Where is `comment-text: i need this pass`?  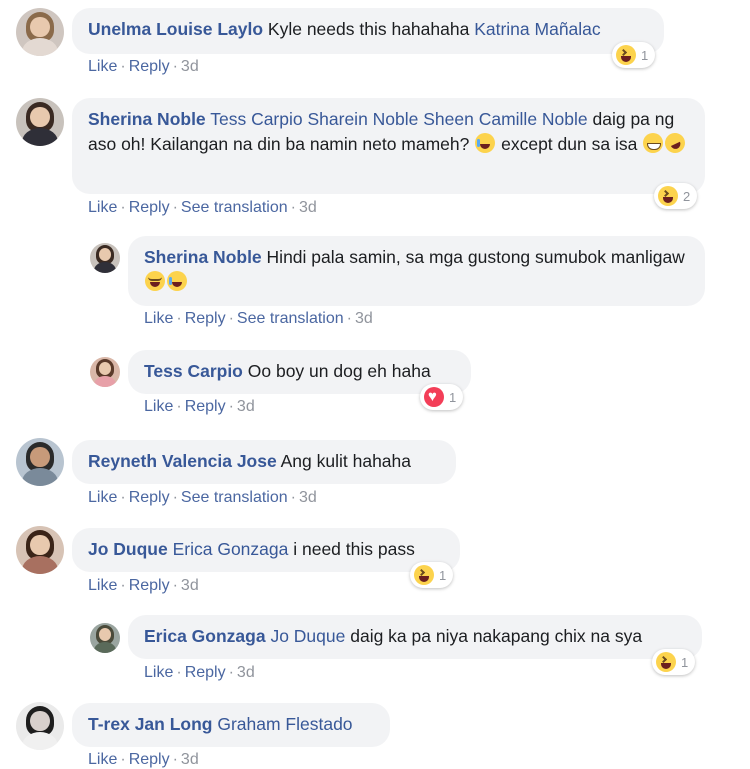
comment-text: i need this pass is located at coordinates (351, 549).